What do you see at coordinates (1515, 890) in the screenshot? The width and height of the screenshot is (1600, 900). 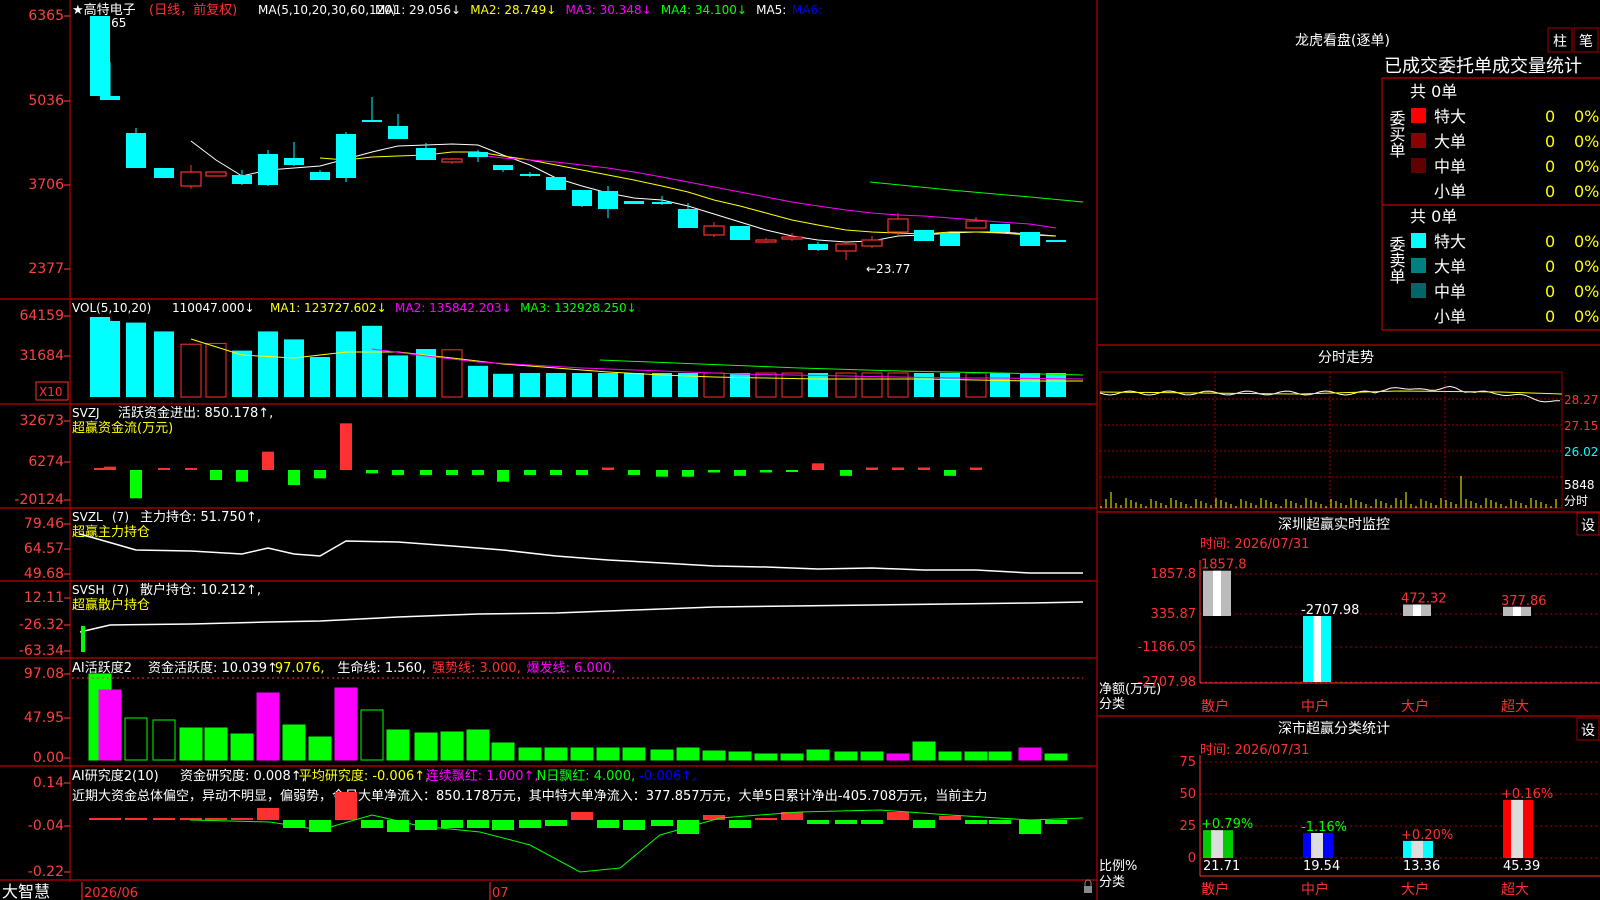 I see `classify-category: 超大` at bounding box center [1515, 890].